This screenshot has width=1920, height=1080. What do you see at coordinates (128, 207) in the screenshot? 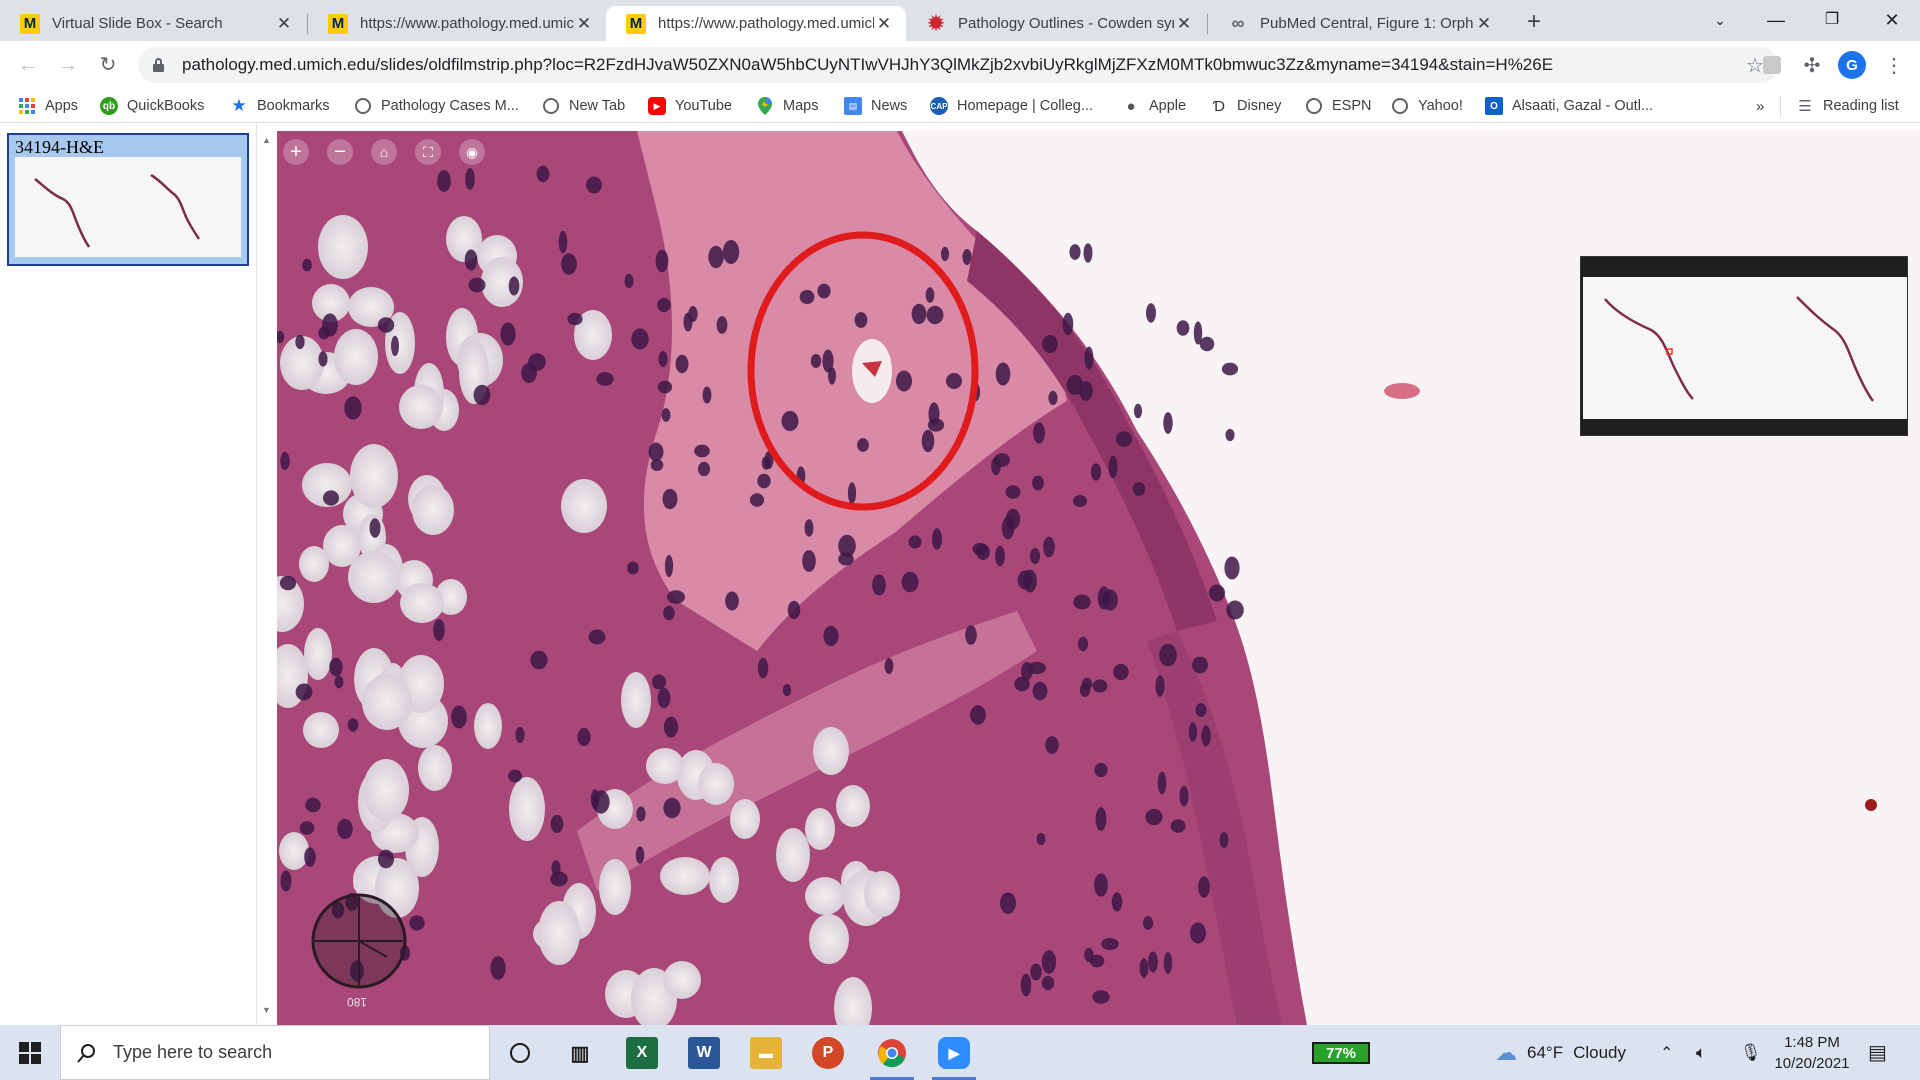
I see `slide-thumbnail` at bounding box center [128, 207].